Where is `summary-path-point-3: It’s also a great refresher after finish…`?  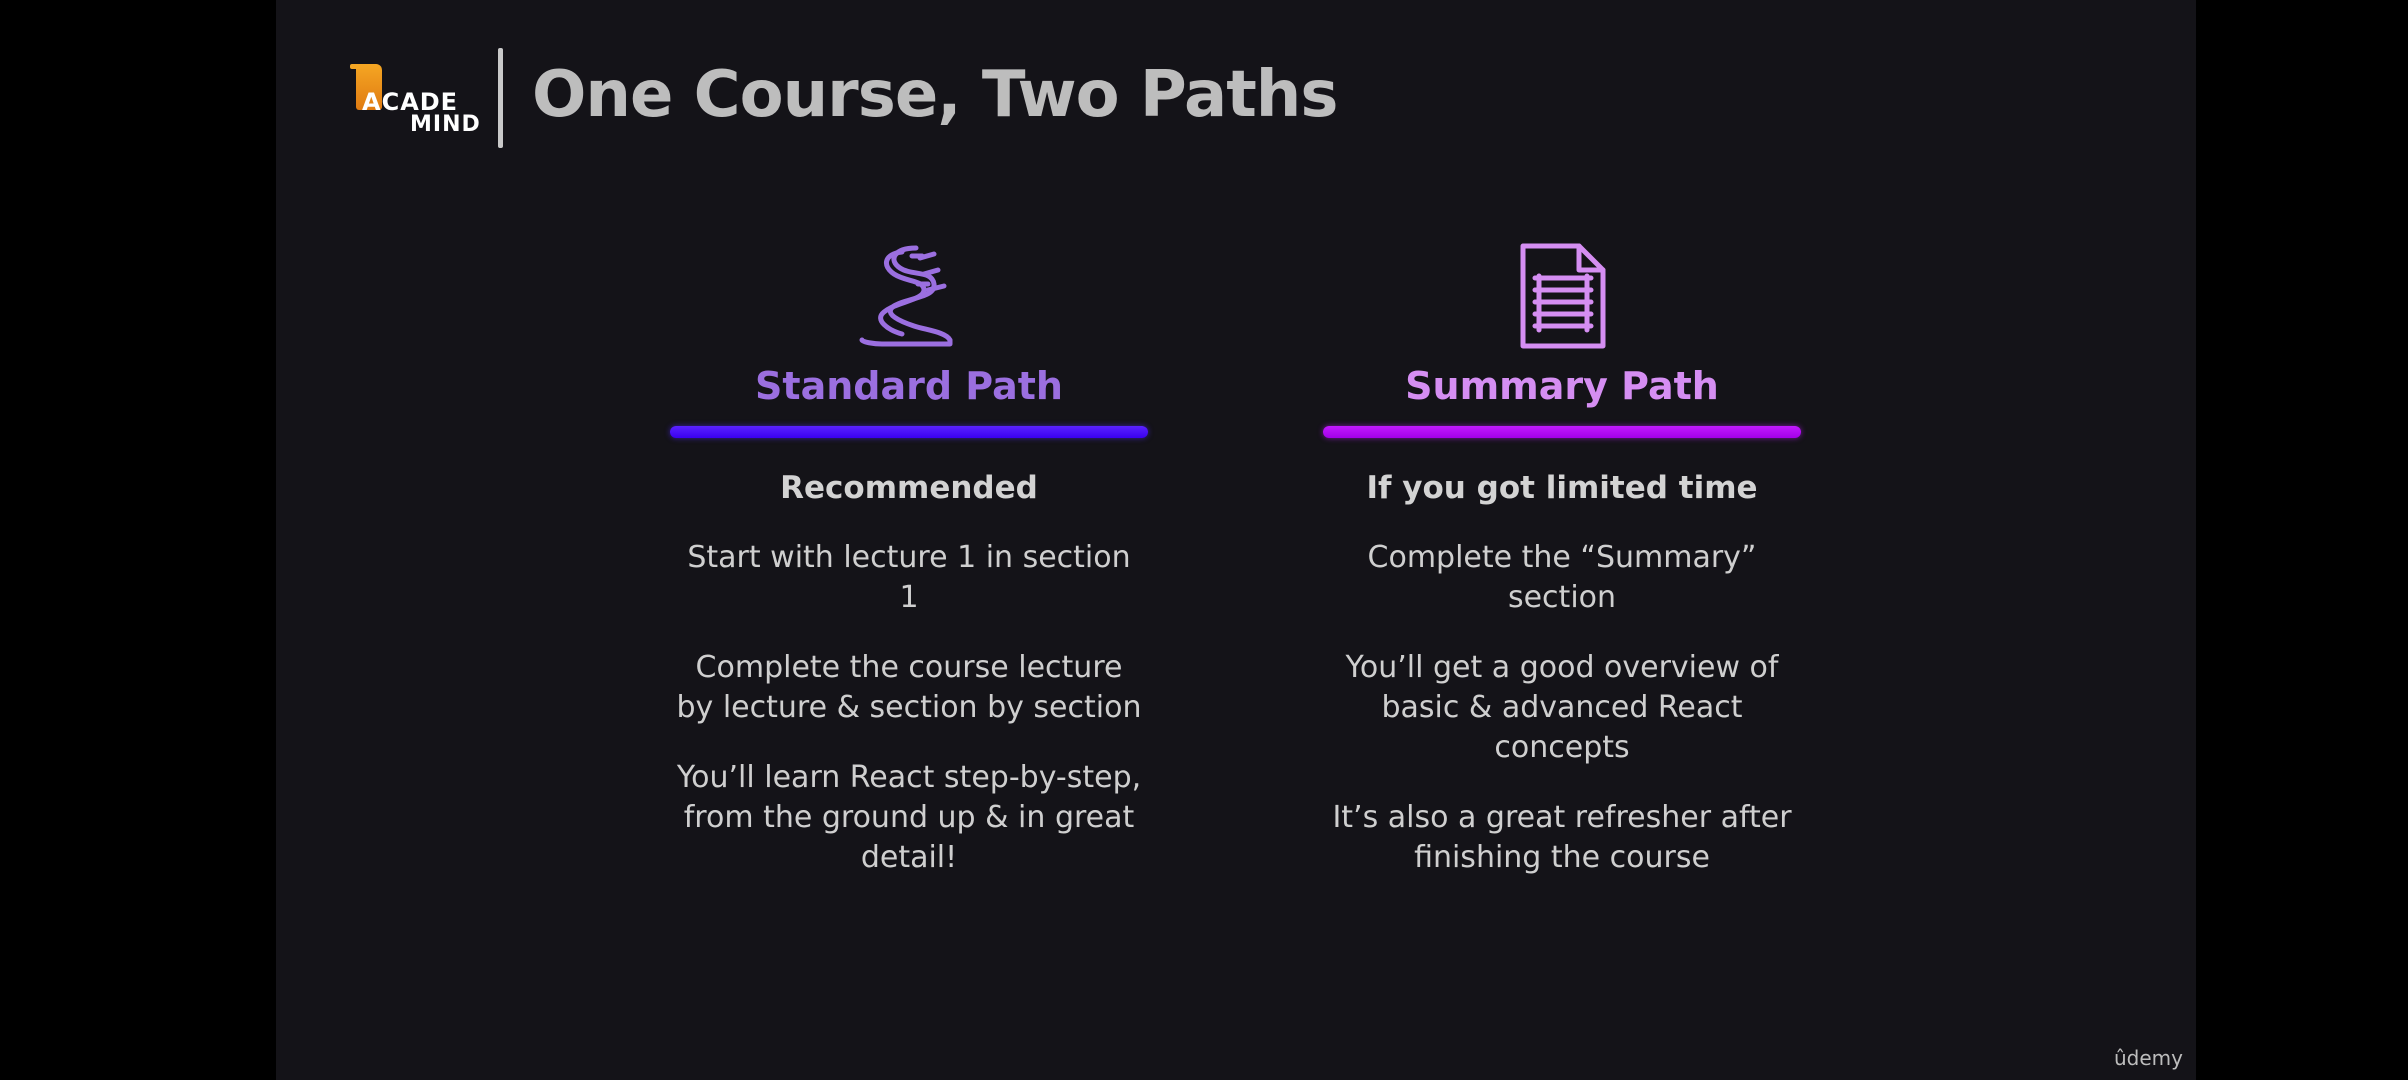 summary-path-point-3: It’s also a great refresher after finish… is located at coordinates (1562, 837).